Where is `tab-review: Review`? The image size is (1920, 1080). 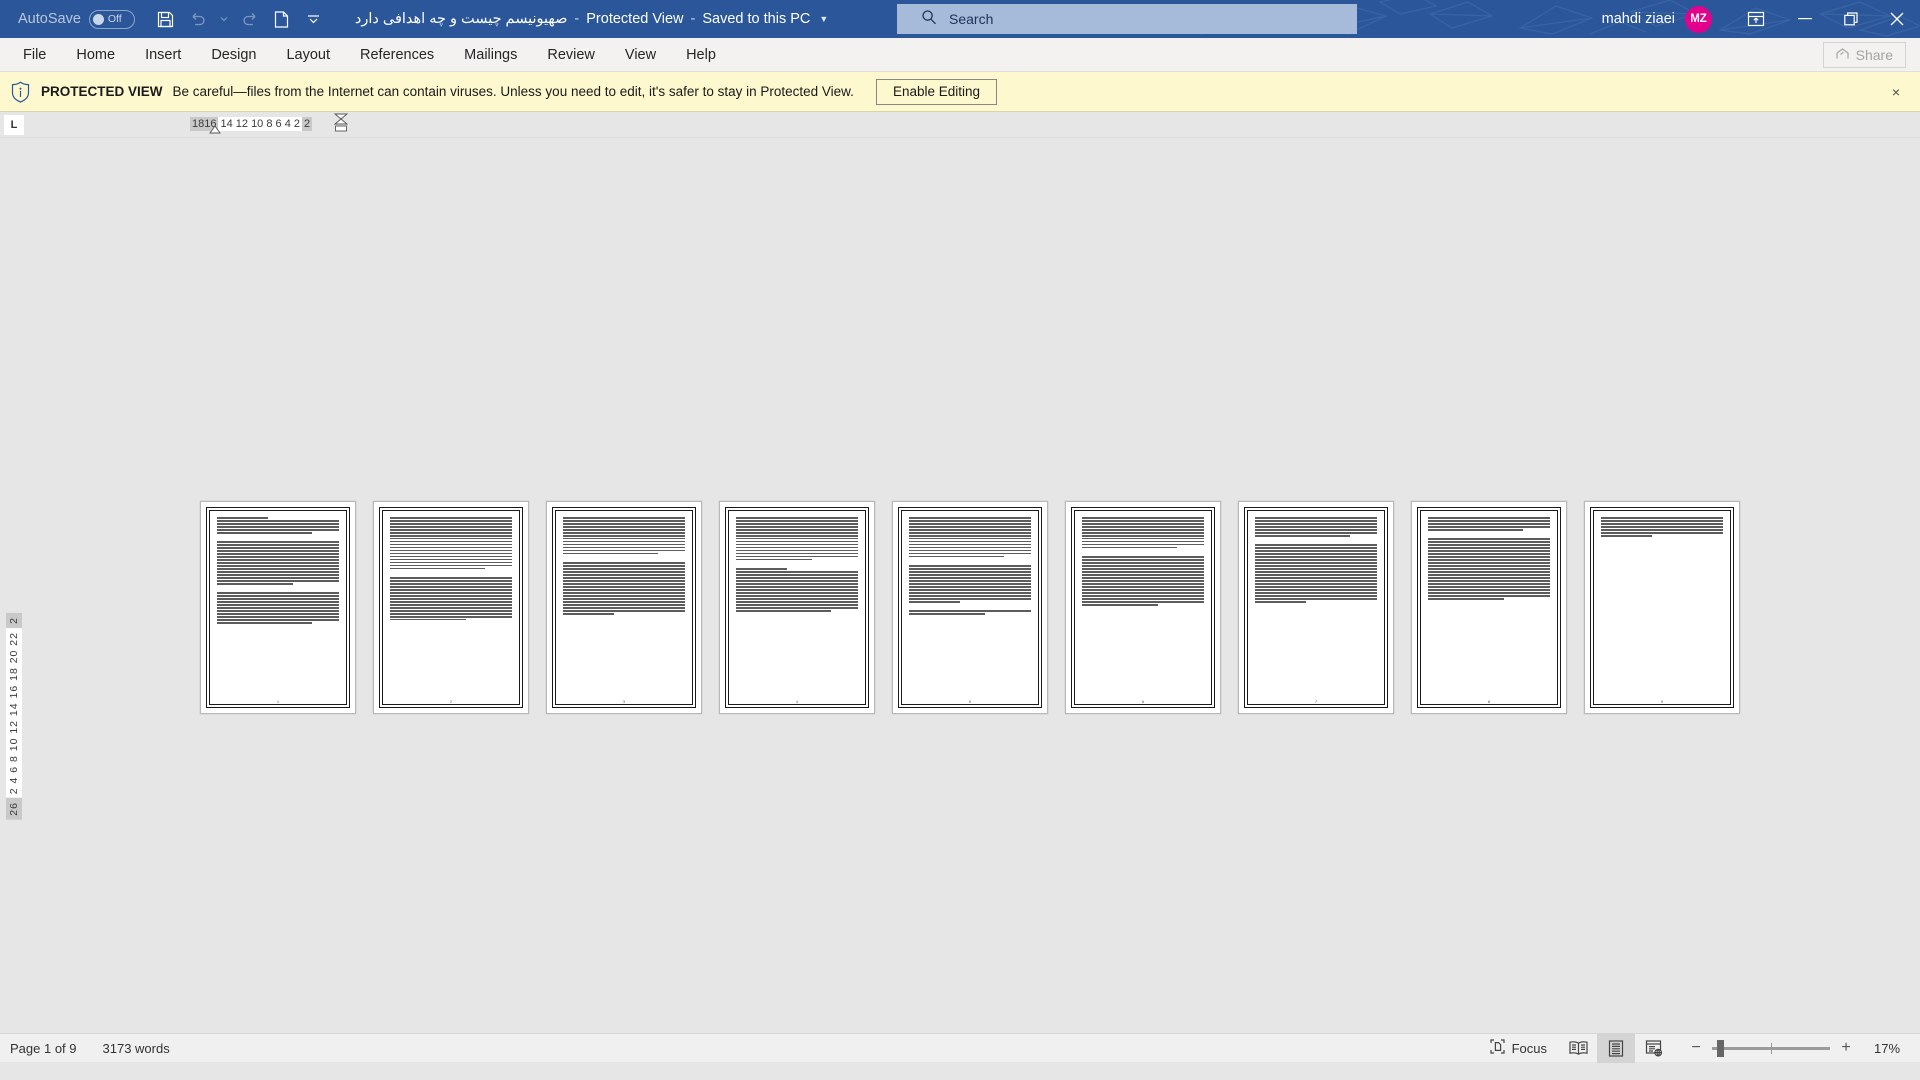 tab-review: Review is located at coordinates (571, 55).